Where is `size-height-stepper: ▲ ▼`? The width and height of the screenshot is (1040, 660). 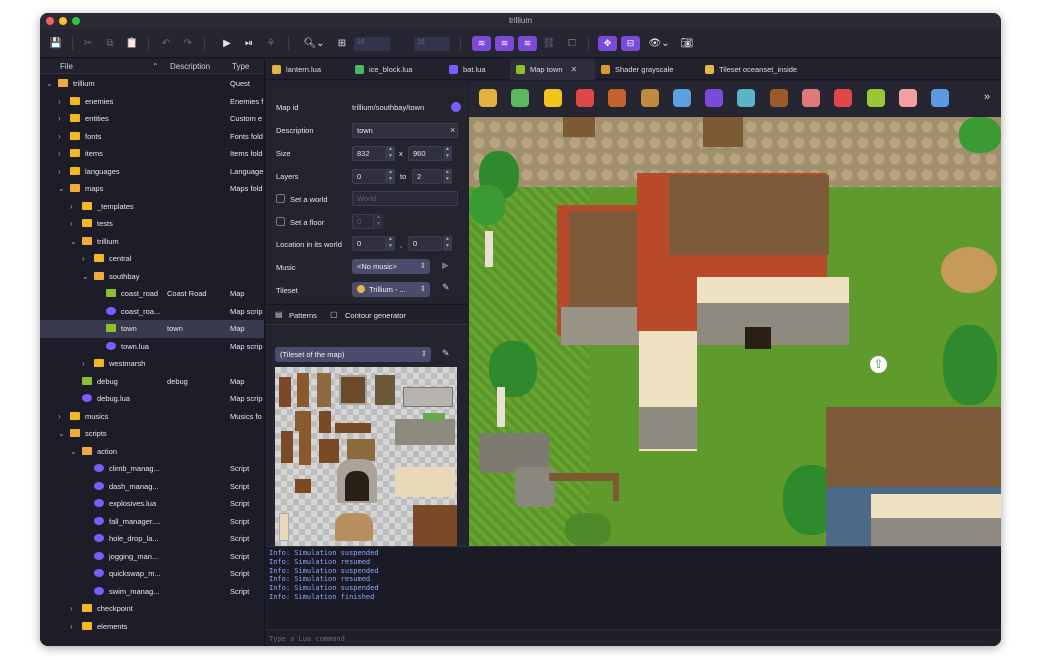 size-height-stepper: ▲ ▼ is located at coordinates (447, 153).